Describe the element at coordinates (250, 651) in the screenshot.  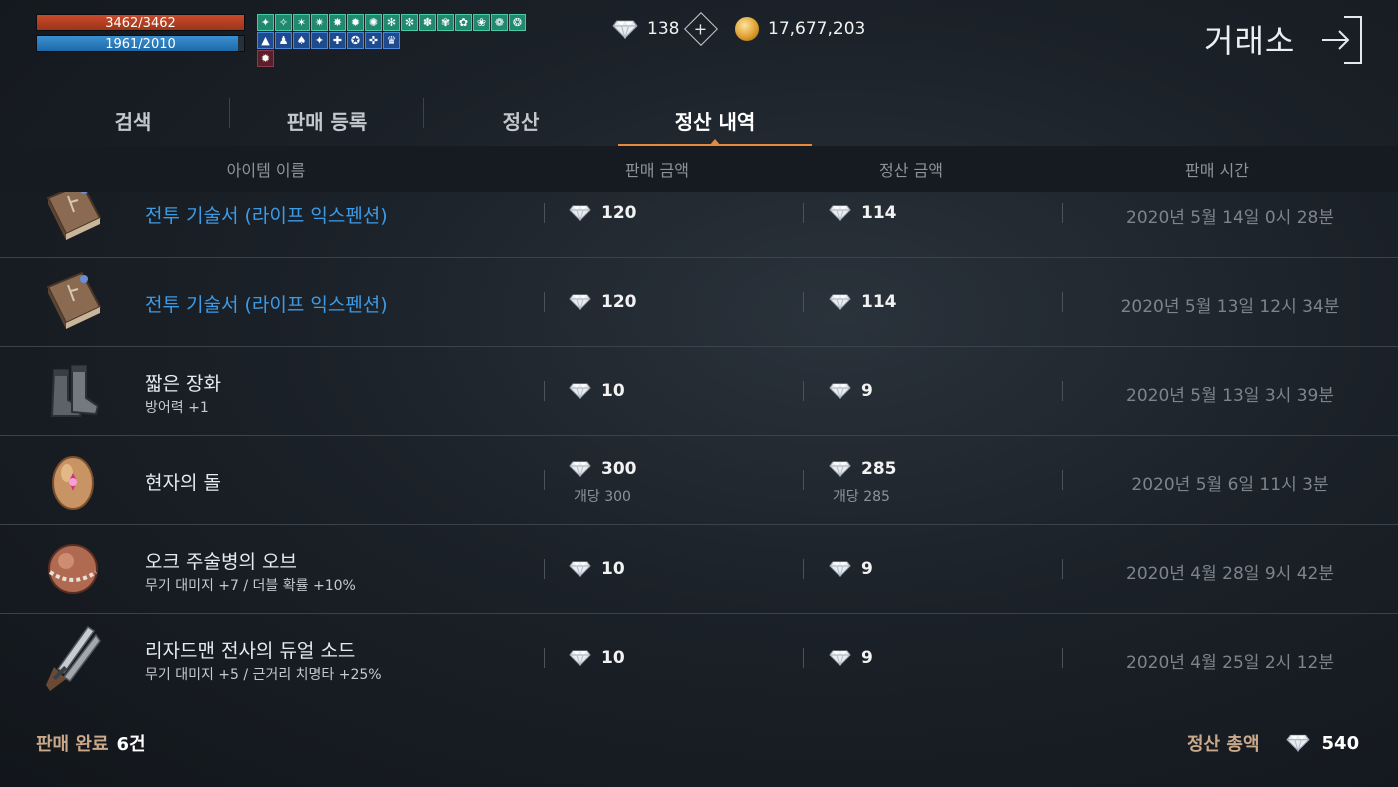
I see `item-name: 리자드맨 전사의 듀얼 소드` at that location.